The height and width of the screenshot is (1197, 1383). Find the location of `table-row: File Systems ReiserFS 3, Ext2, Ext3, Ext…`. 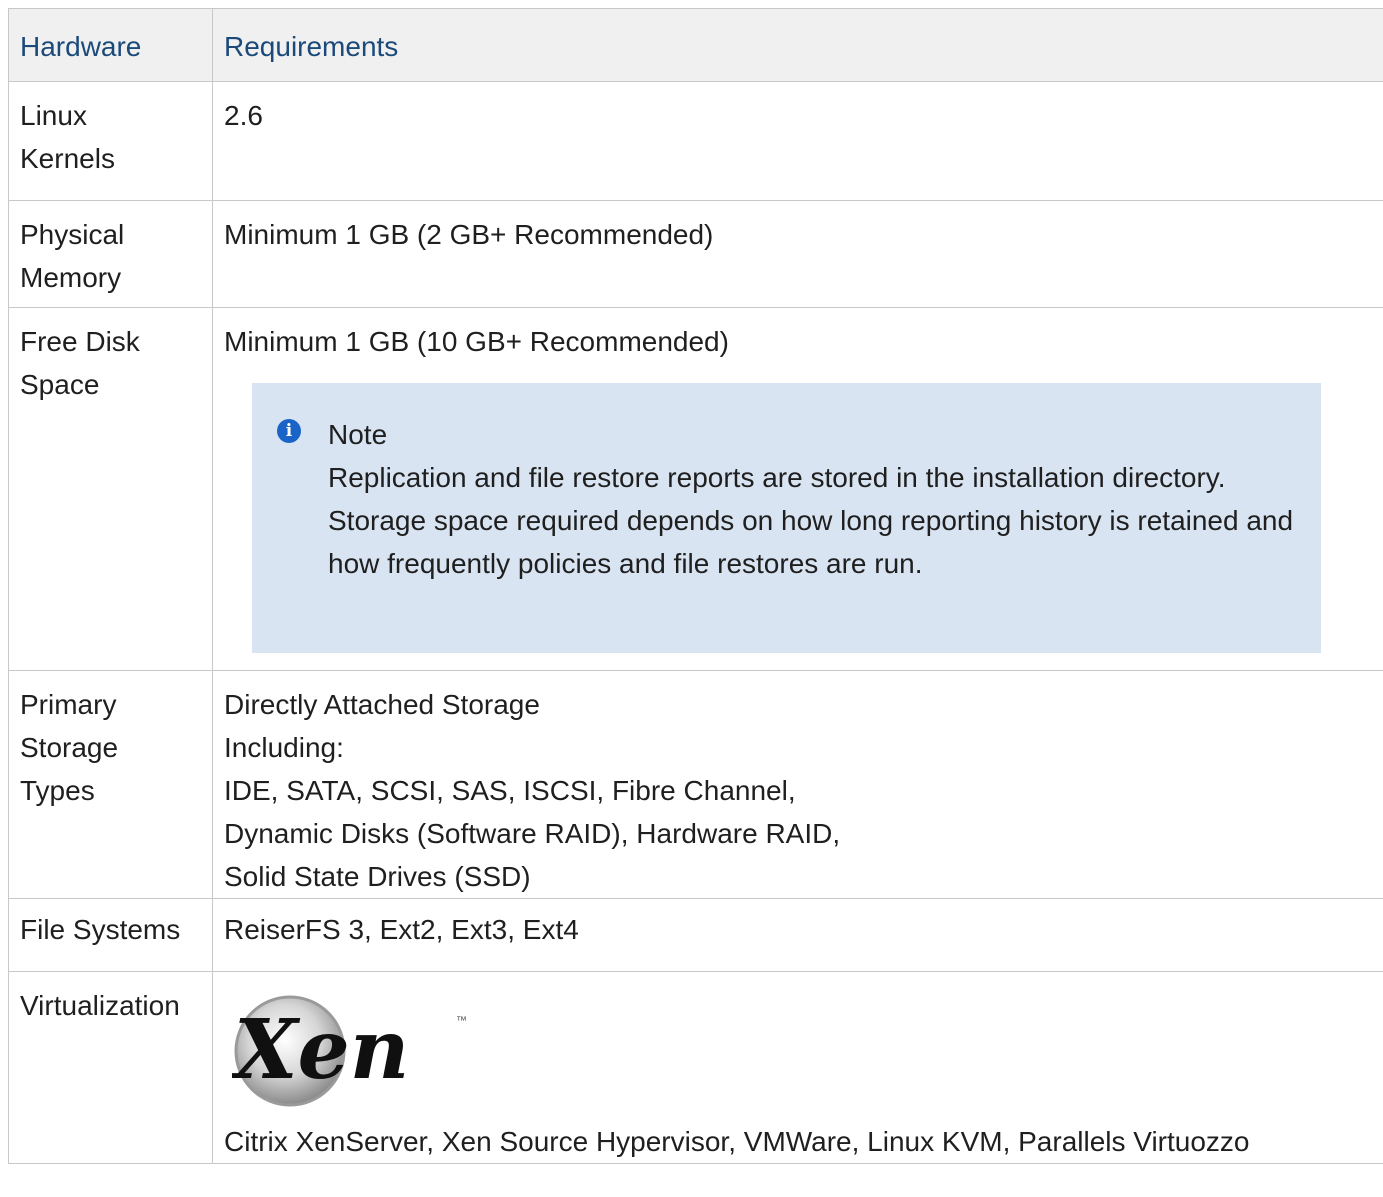

table-row: File Systems ReiserFS 3, Ext2, Ext3, Ext… is located at coordinates (695, 935).